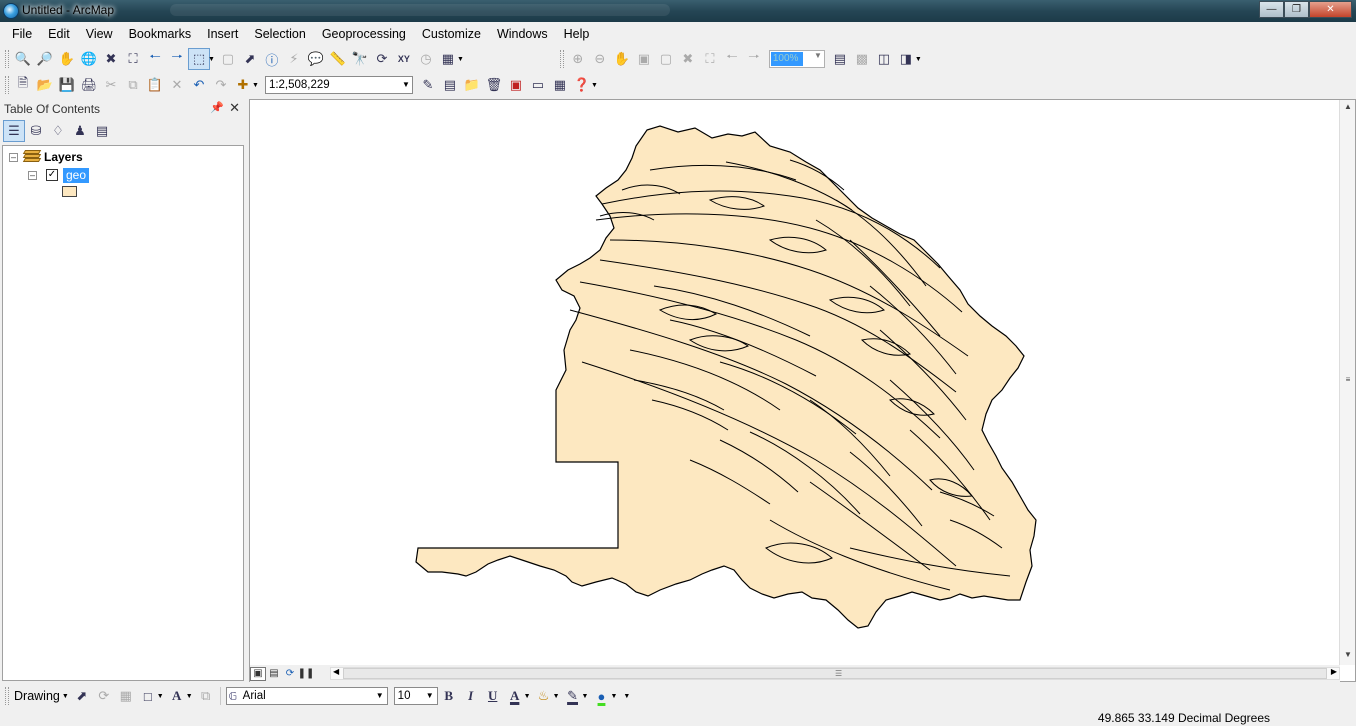 This screenshot has height=726, width=1356. Describe the element at coordinates (601, 696) in the screenshot. I see `marker-color-icon: ●` at that location.